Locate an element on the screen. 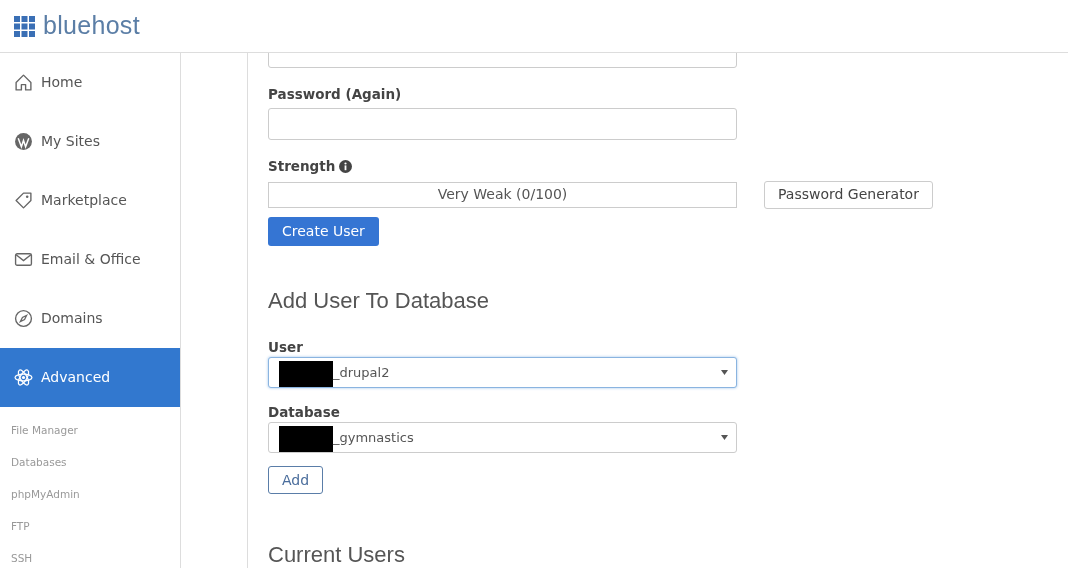  logo-icon is located at coordinates (24, 26).